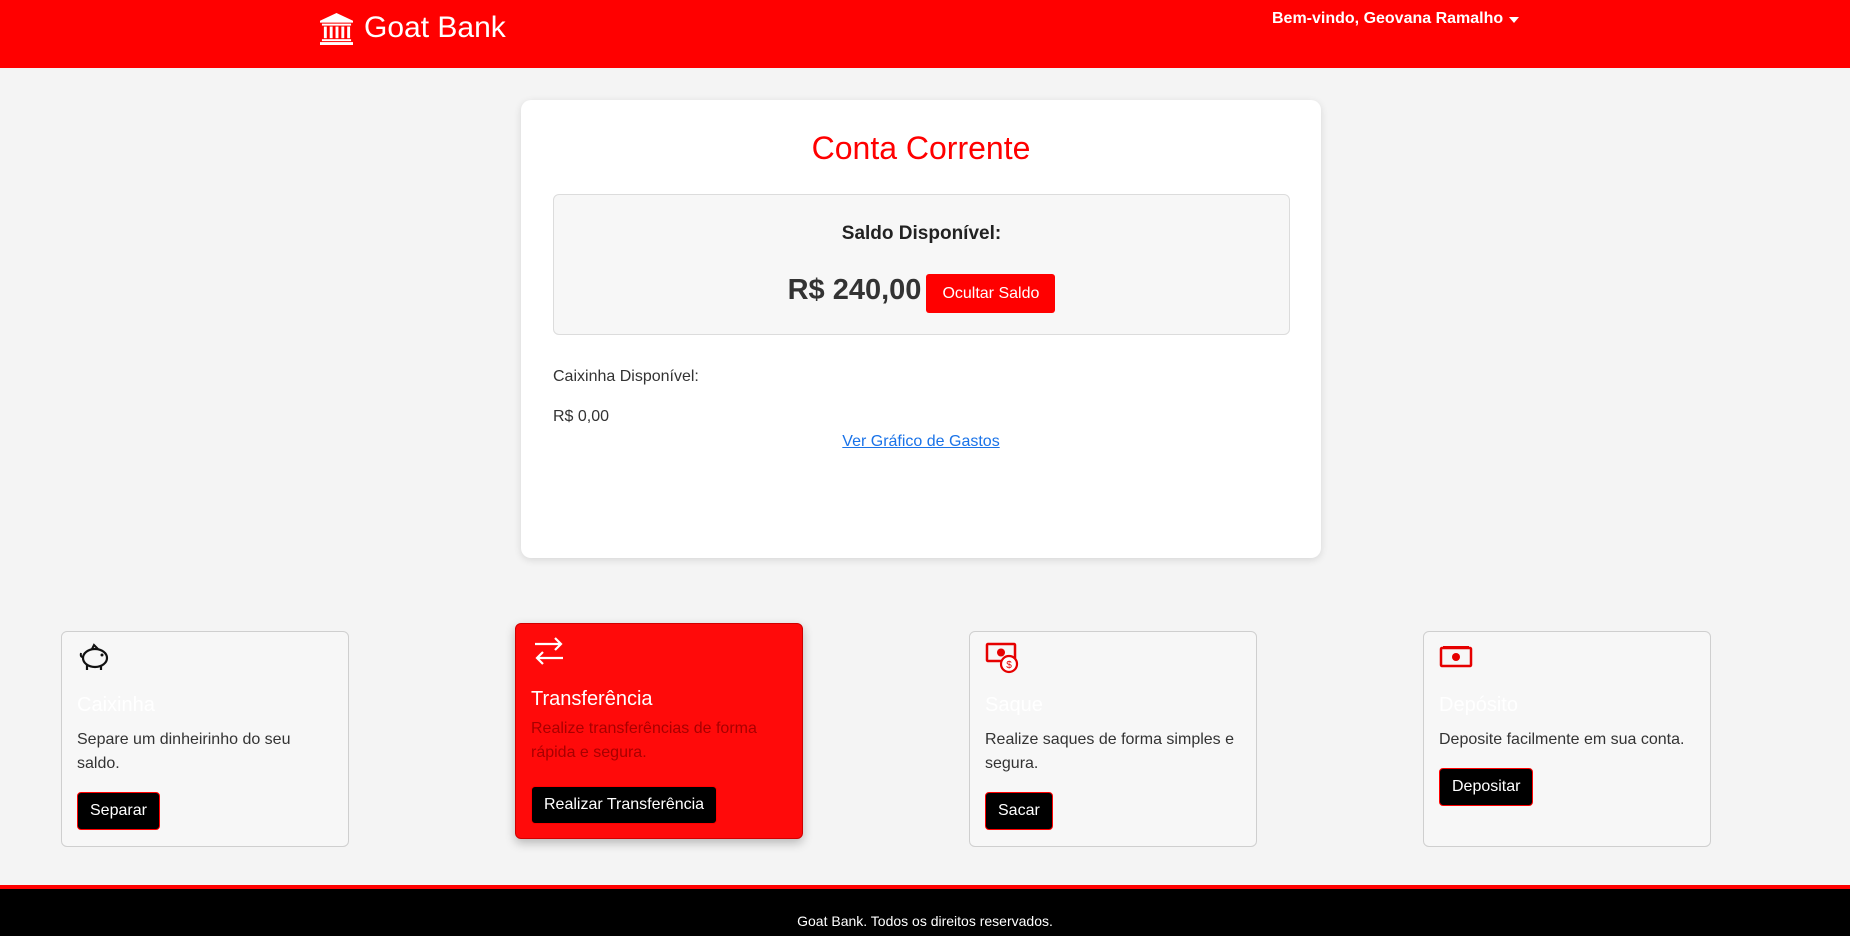 The height and width of the screenshot is (936, 1850). I want to click on transfer-arrows-icon, so click(549, 651).